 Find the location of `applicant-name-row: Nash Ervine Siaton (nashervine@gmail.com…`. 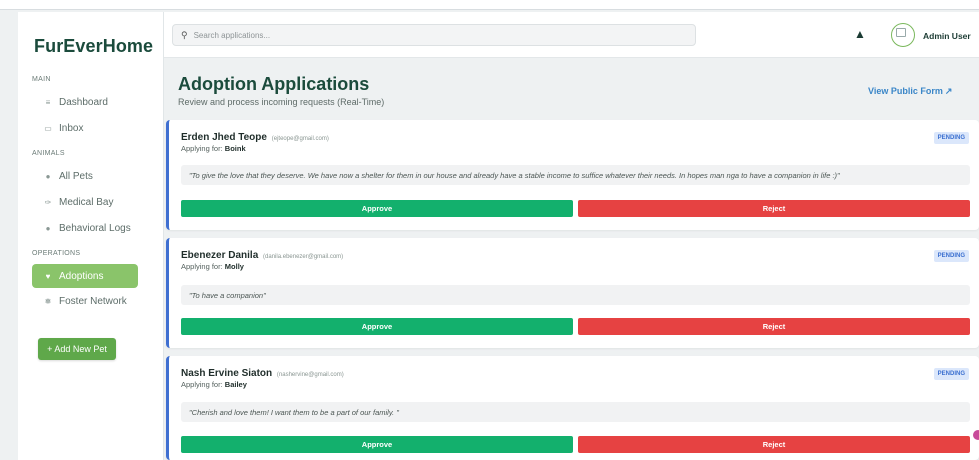

applicant-name-row: Nash Ervine Siaton (nashervine@gmail.com… is located at coordinates (262, 373).